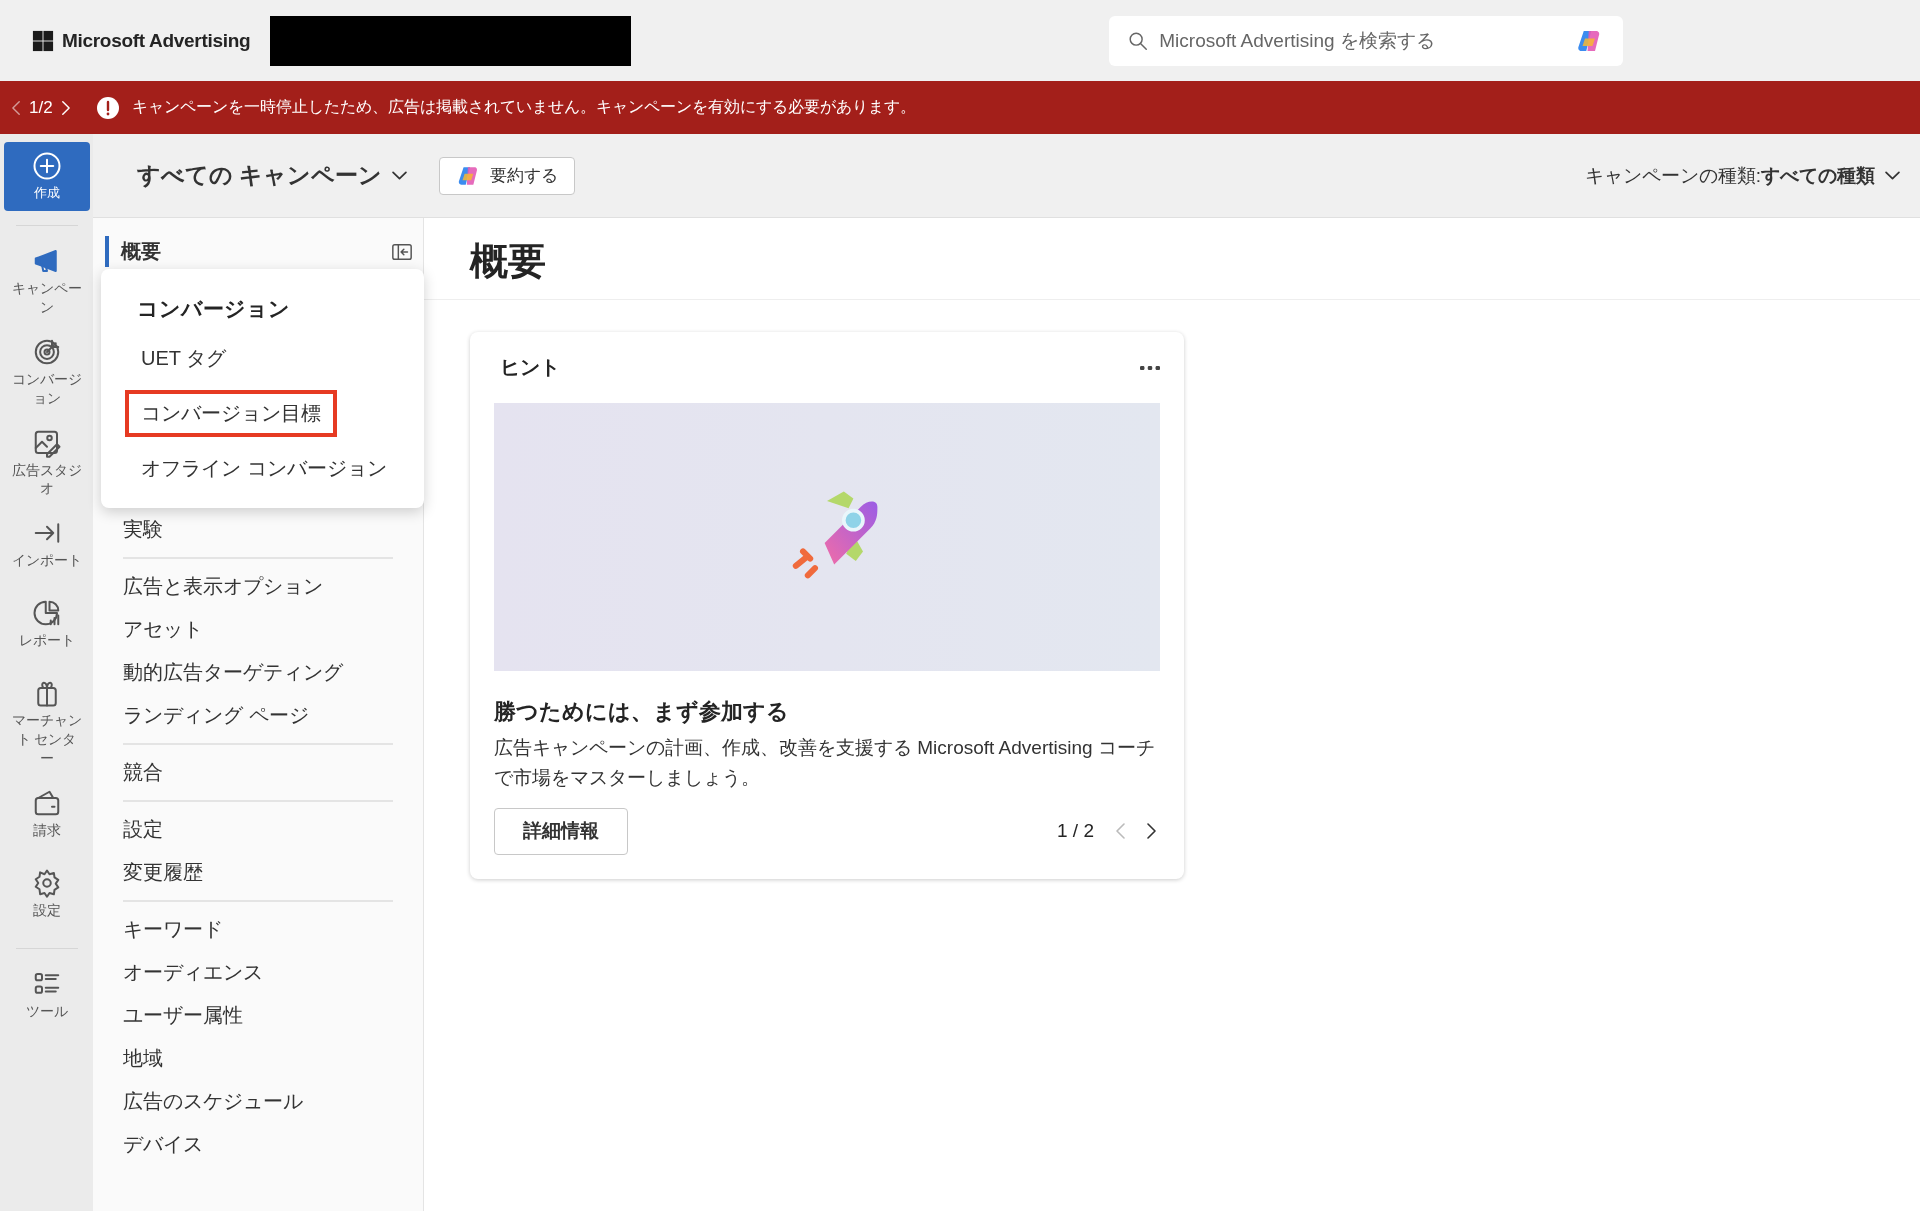  What do you see at coordinates (530, 367) in the screenshot?
I see `card-title: ヒント` at bounding box center [530, 367].